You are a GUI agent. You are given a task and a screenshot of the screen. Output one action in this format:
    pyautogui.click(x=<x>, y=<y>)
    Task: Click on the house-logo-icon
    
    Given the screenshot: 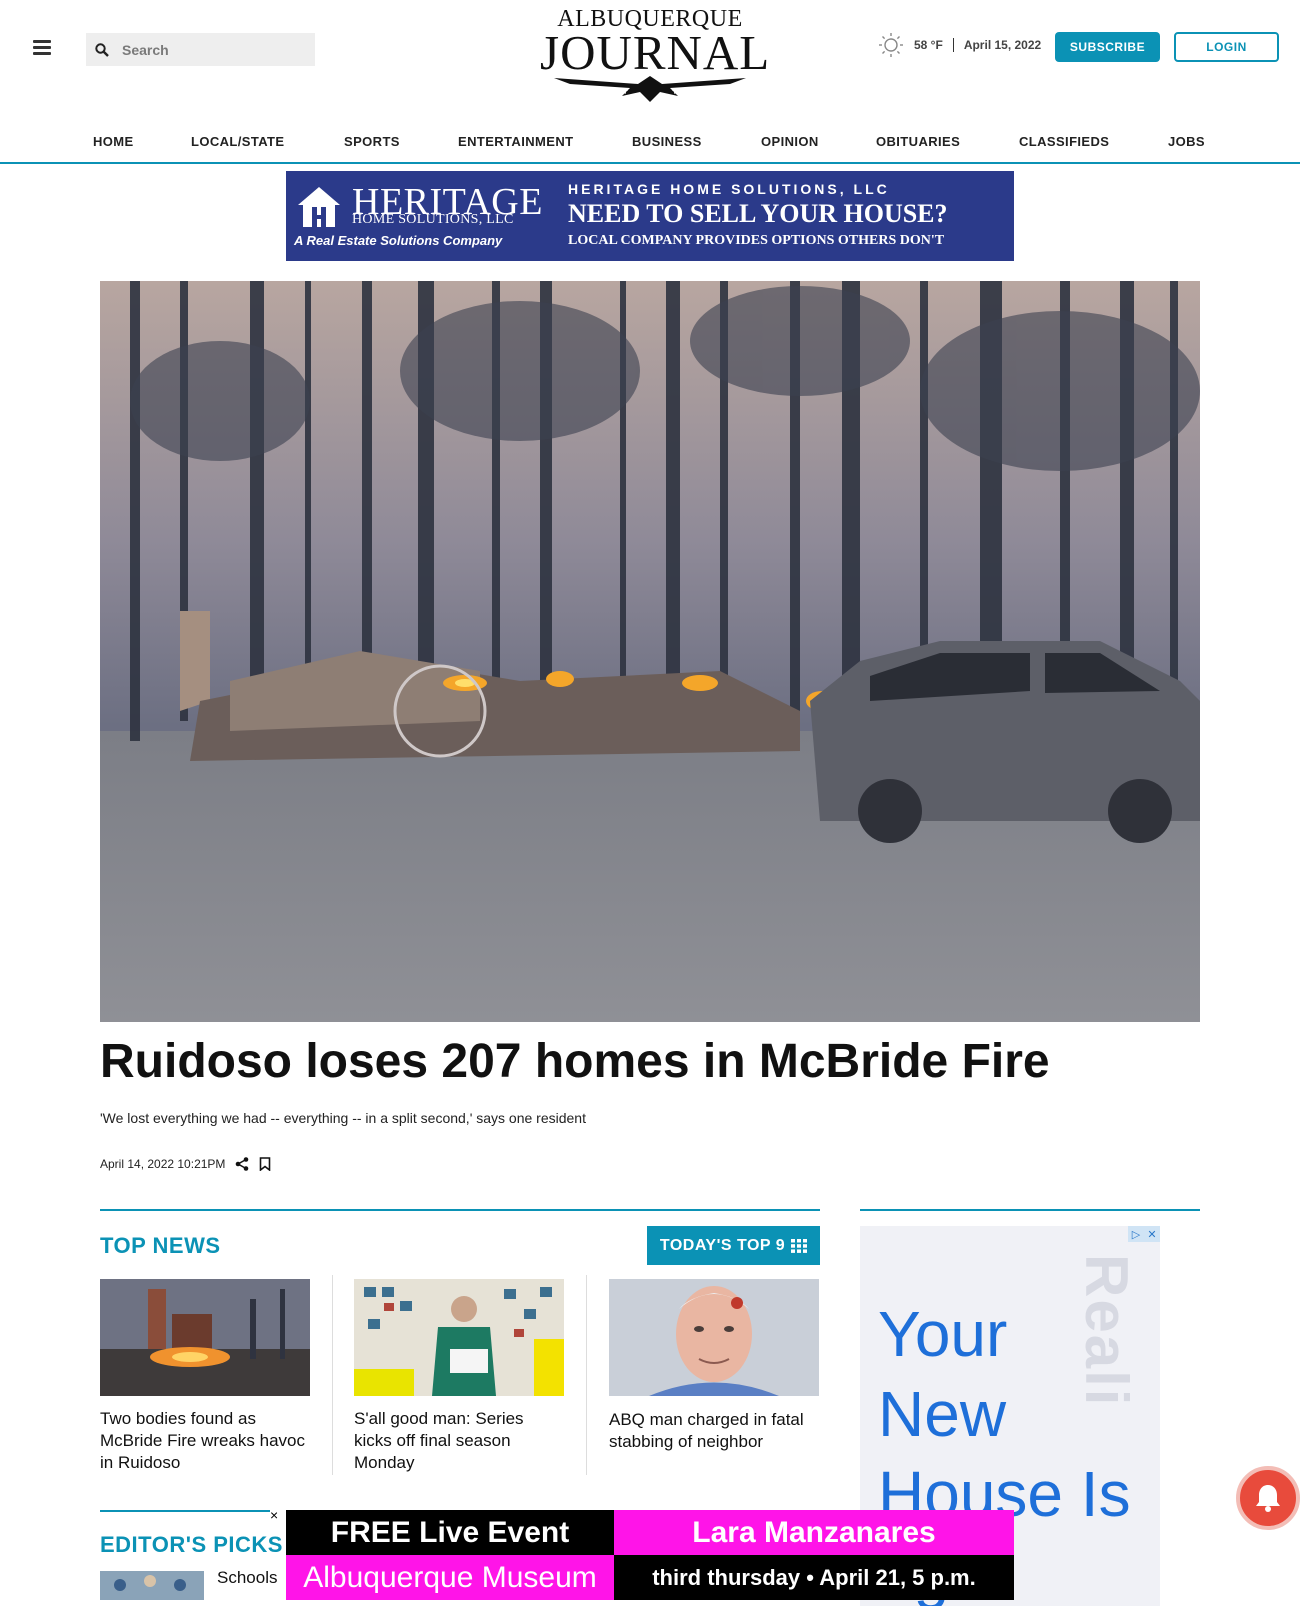 What is the action you would take?
    pyautogui.click(x=319, y=207)
    